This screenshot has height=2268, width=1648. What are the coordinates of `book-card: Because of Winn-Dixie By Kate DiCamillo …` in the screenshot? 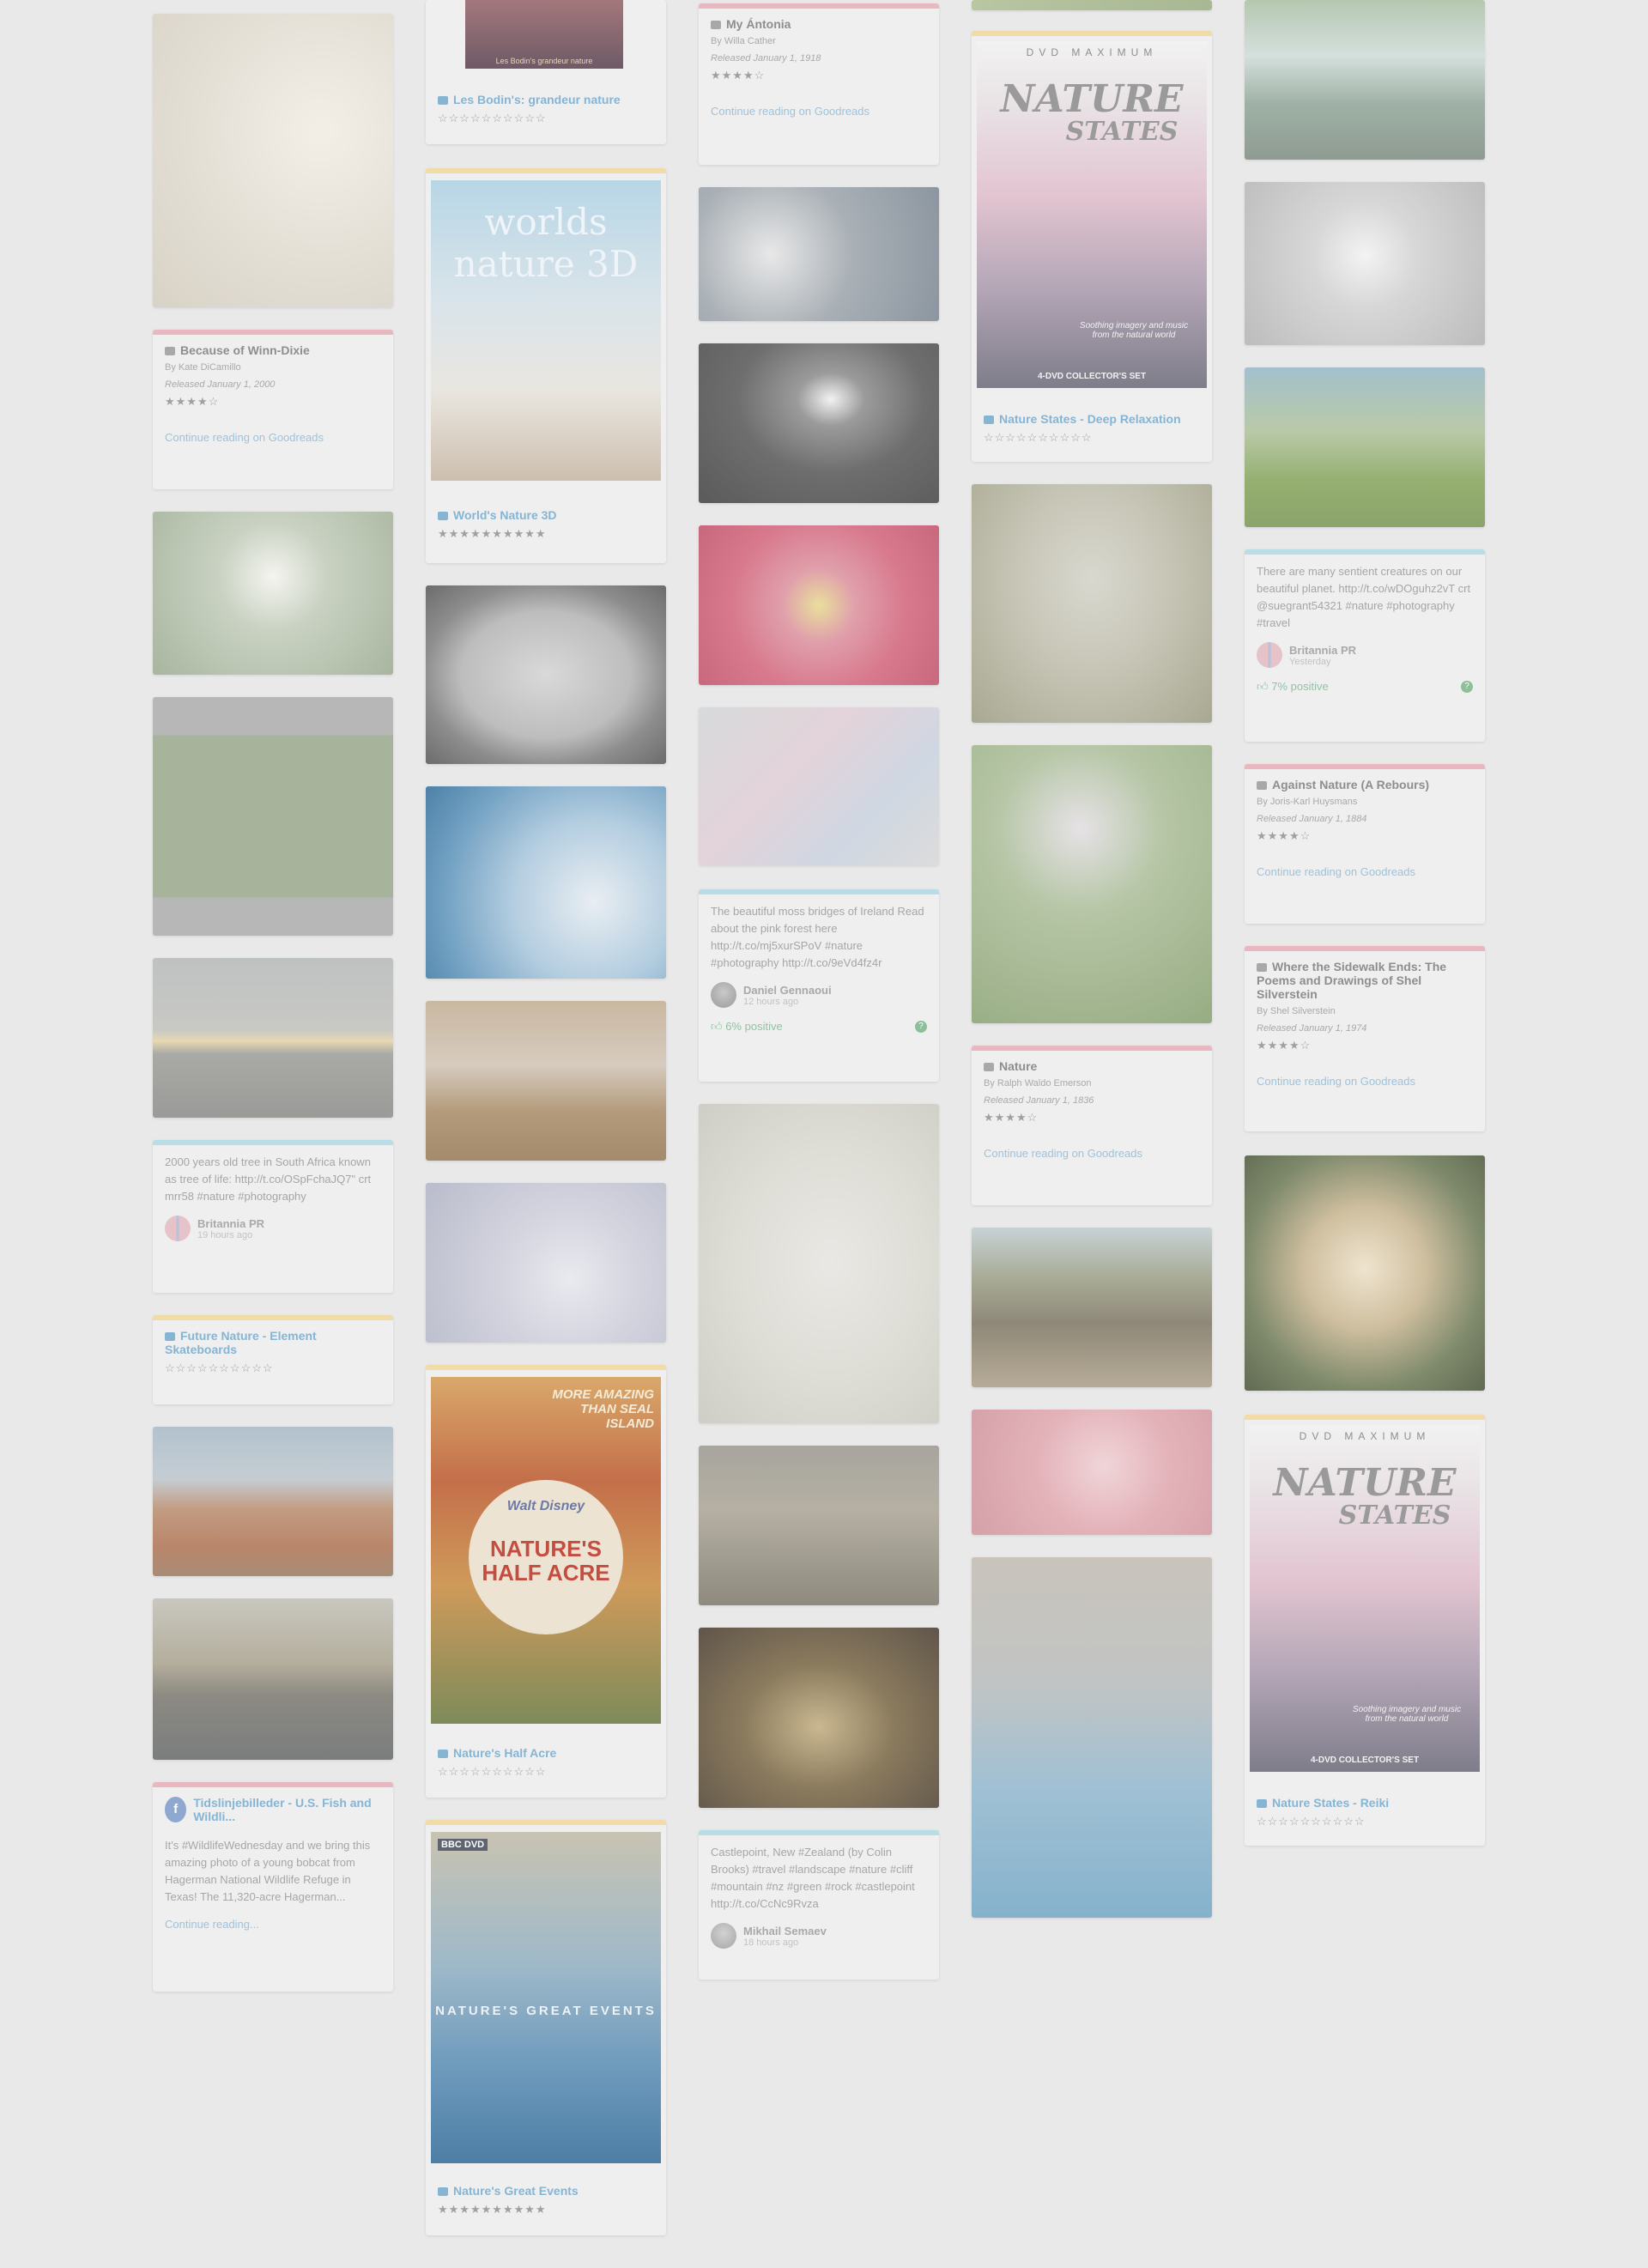 It's located at (273, 409).